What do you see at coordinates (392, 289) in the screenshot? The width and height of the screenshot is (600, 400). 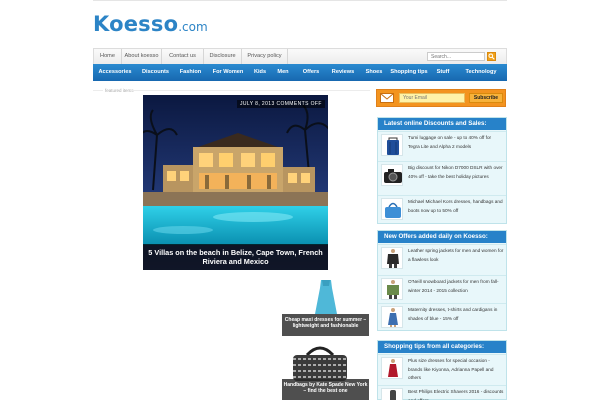 I see `snowboard-jacket-icon` at bounding box center [392, 289].